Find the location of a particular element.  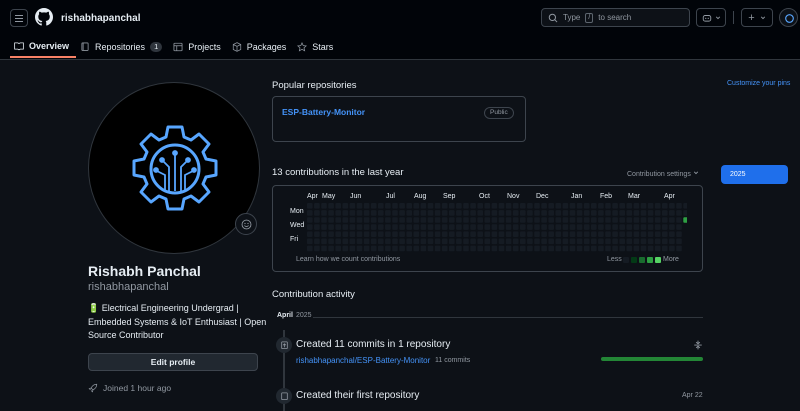

user-avatar-button is located at coordinates (788, 17).